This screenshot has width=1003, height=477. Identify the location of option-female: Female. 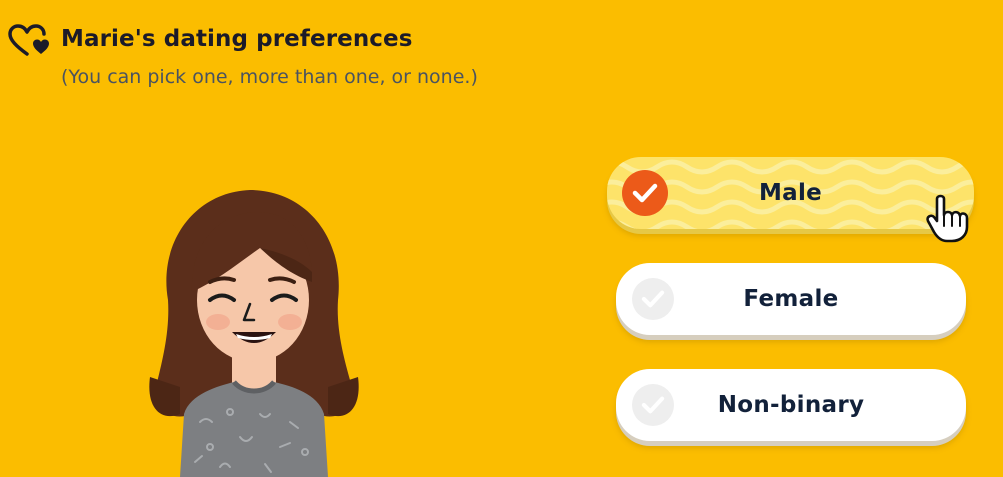
(791, 299).